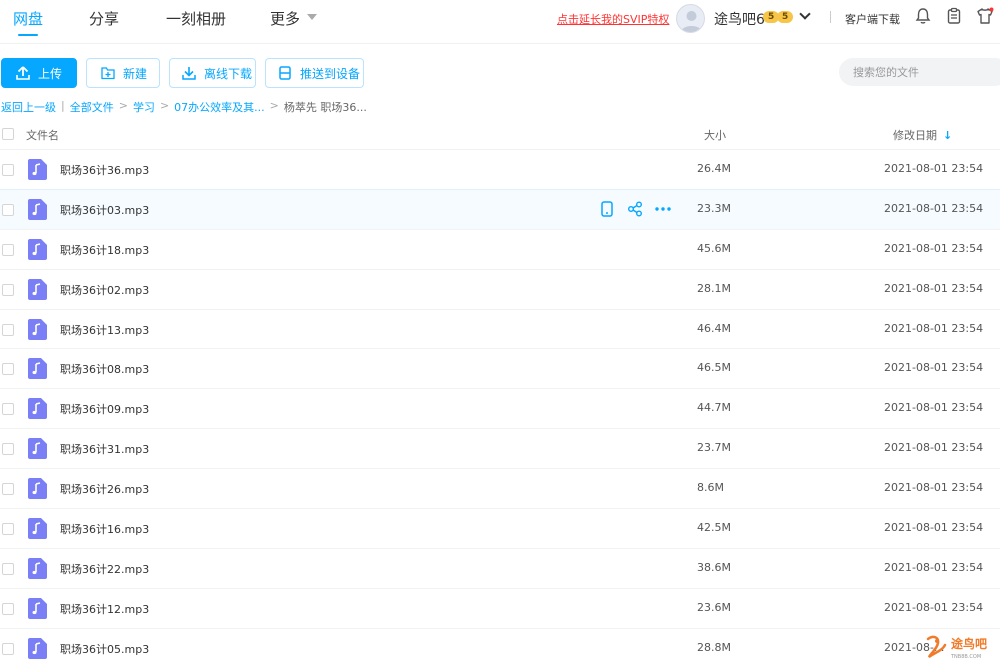 This screenshot has width=1000, height=668. Describe the element at coordinates (919, 72) in the screenshot. I see `search-input` at that location.